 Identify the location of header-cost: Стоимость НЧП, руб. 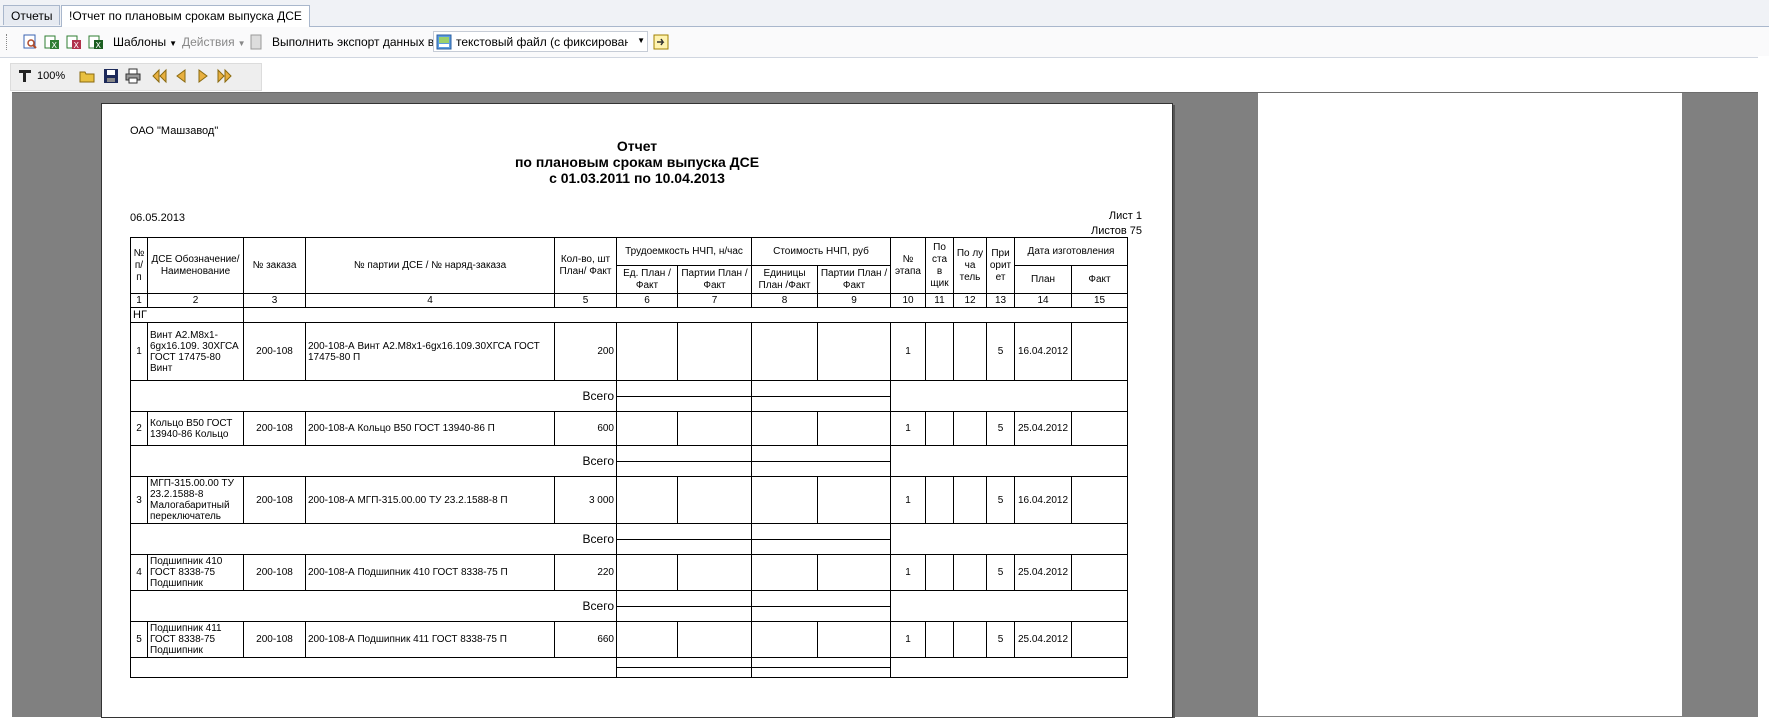
(821, 251).